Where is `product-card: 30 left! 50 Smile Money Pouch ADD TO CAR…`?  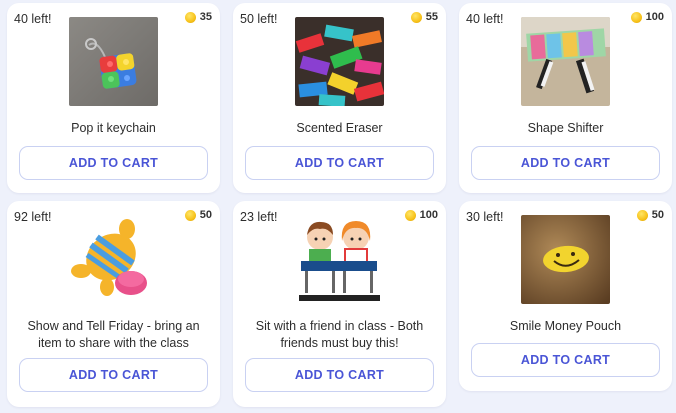 product-card: 30 left! 50 Smile Money Pouch ADD TO CAR… is located at coordinates (565, 296).